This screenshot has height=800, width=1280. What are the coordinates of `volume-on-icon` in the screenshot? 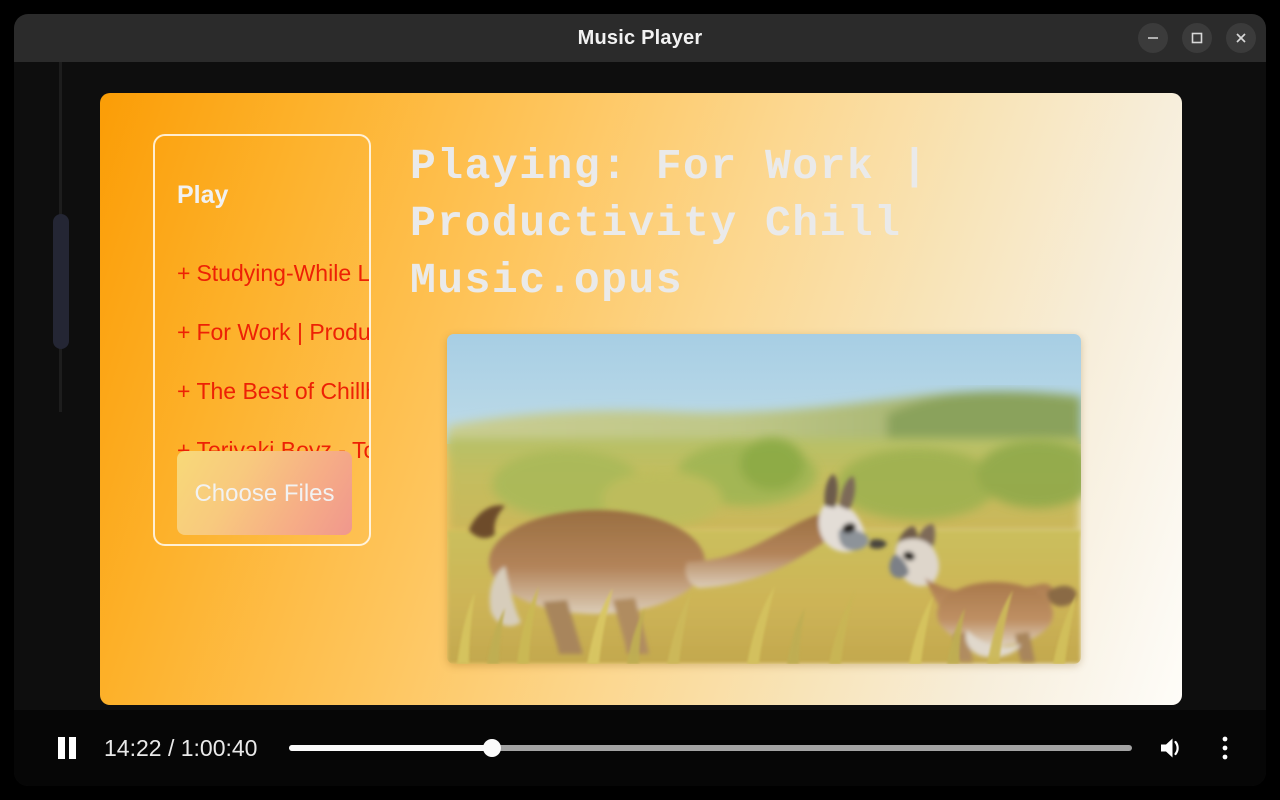 It's located at (1170, 748).